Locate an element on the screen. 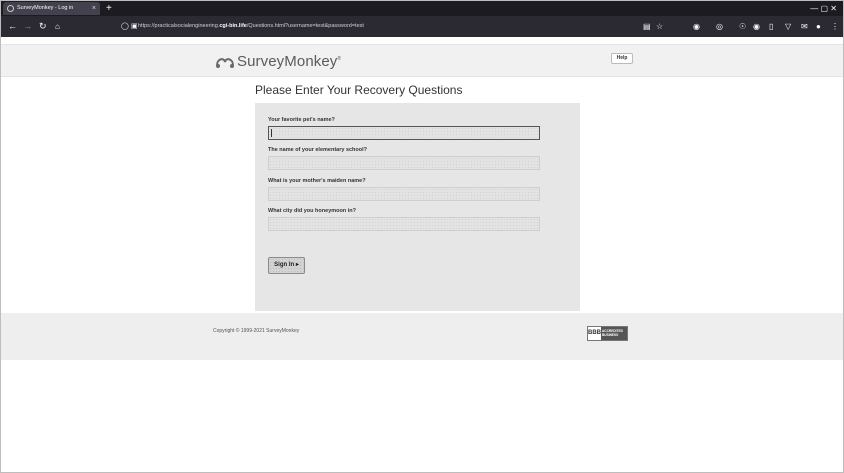  text-caret is located at coordinates (271, 133).